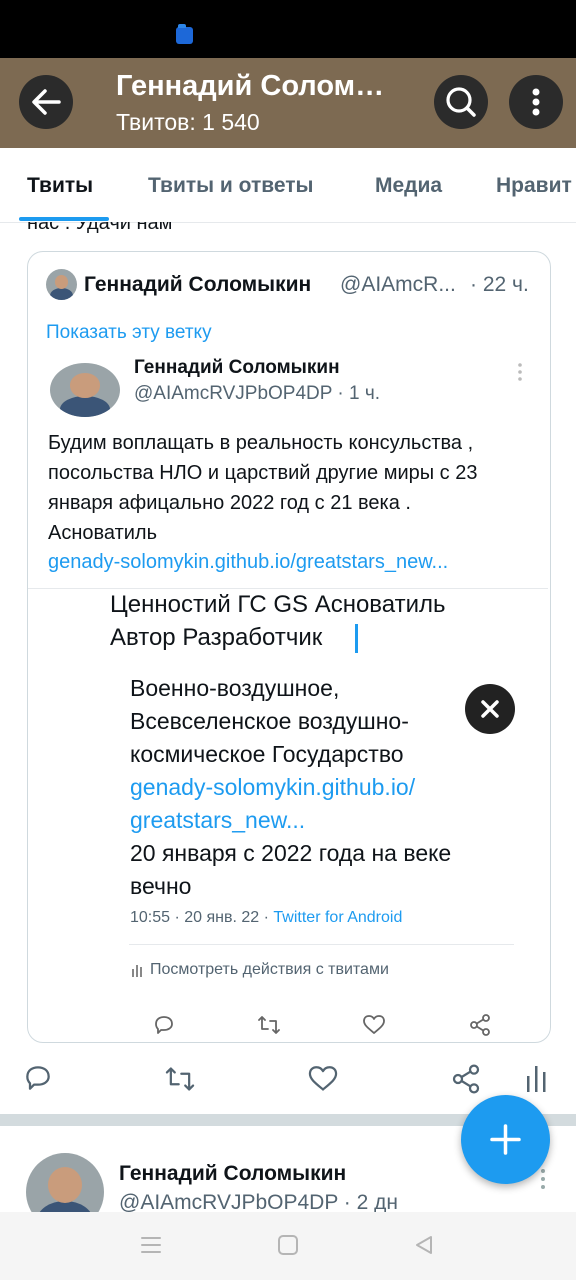 This screenshot has height=1280, width=576. I want to click on screenshot-activity: Посмотреть действия с твитами, so click(269, 969).